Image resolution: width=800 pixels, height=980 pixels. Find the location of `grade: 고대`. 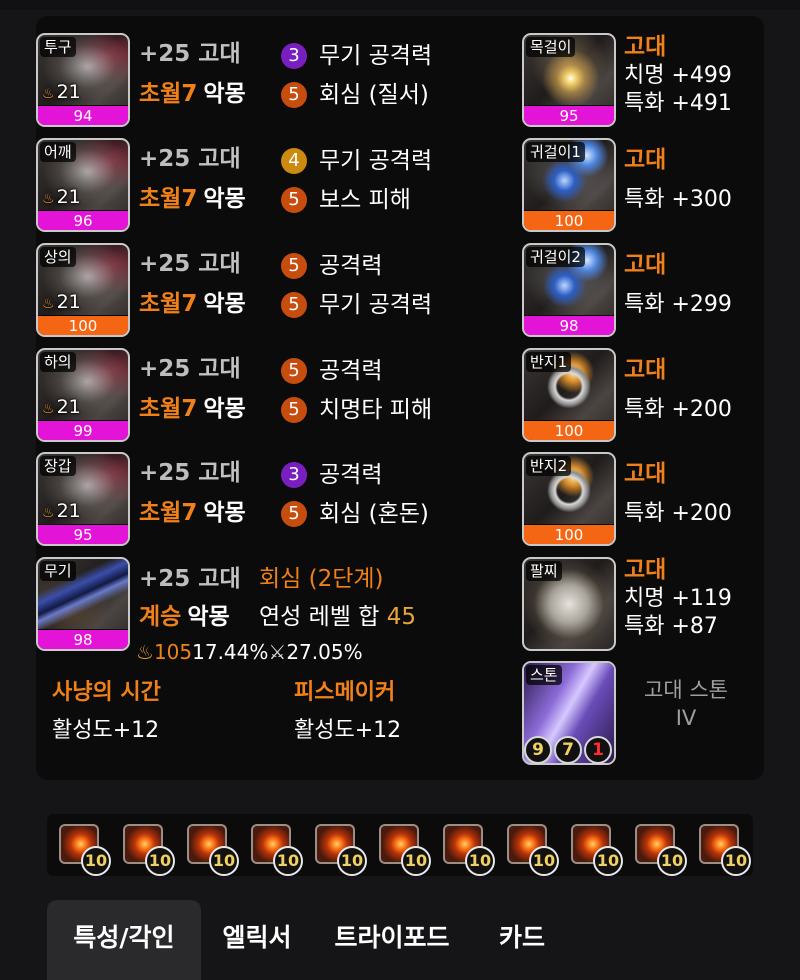

grade: 고대 is located at coordinates (219, 159).